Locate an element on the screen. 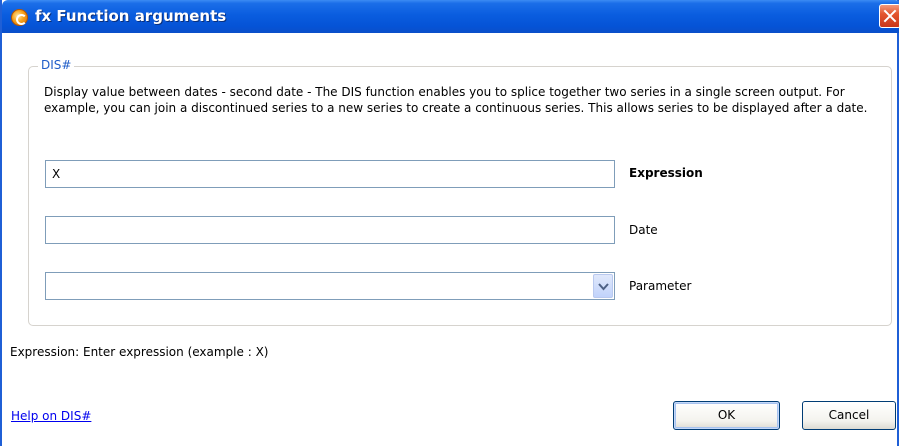 The height and width of the screenshot is (446, 899). chevron-down-icon is located at coordinates (603, 287).